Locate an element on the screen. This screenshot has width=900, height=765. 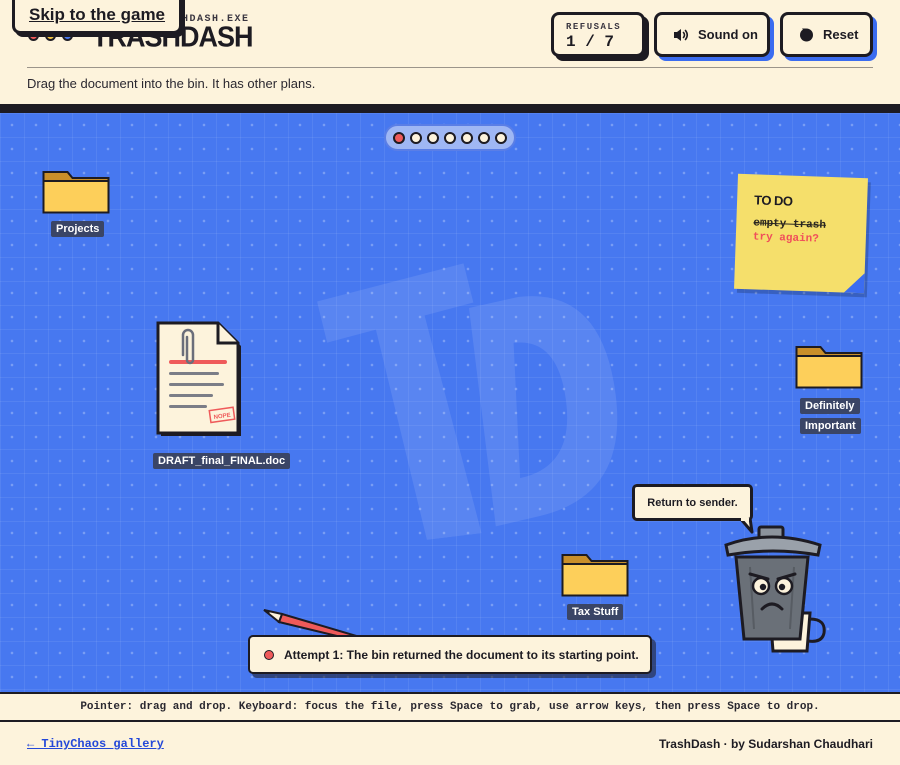
gallery-link: ← TinyChaos gallery is located at coordinates (95, 744).